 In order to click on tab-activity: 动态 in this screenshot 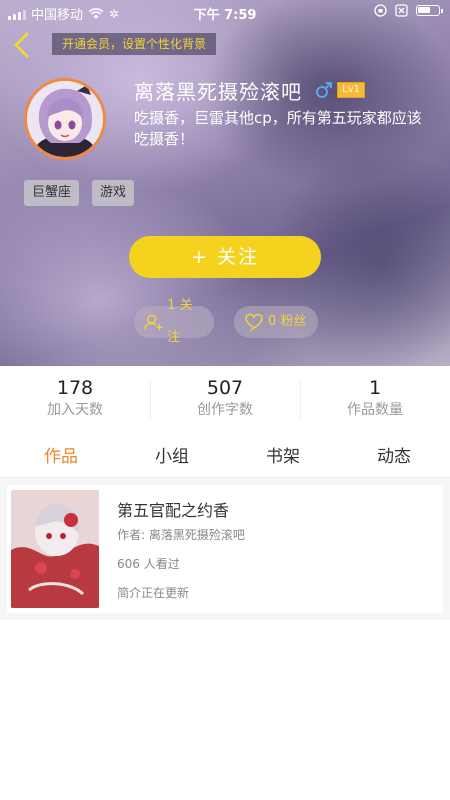, I will do `click(394, 454)`.